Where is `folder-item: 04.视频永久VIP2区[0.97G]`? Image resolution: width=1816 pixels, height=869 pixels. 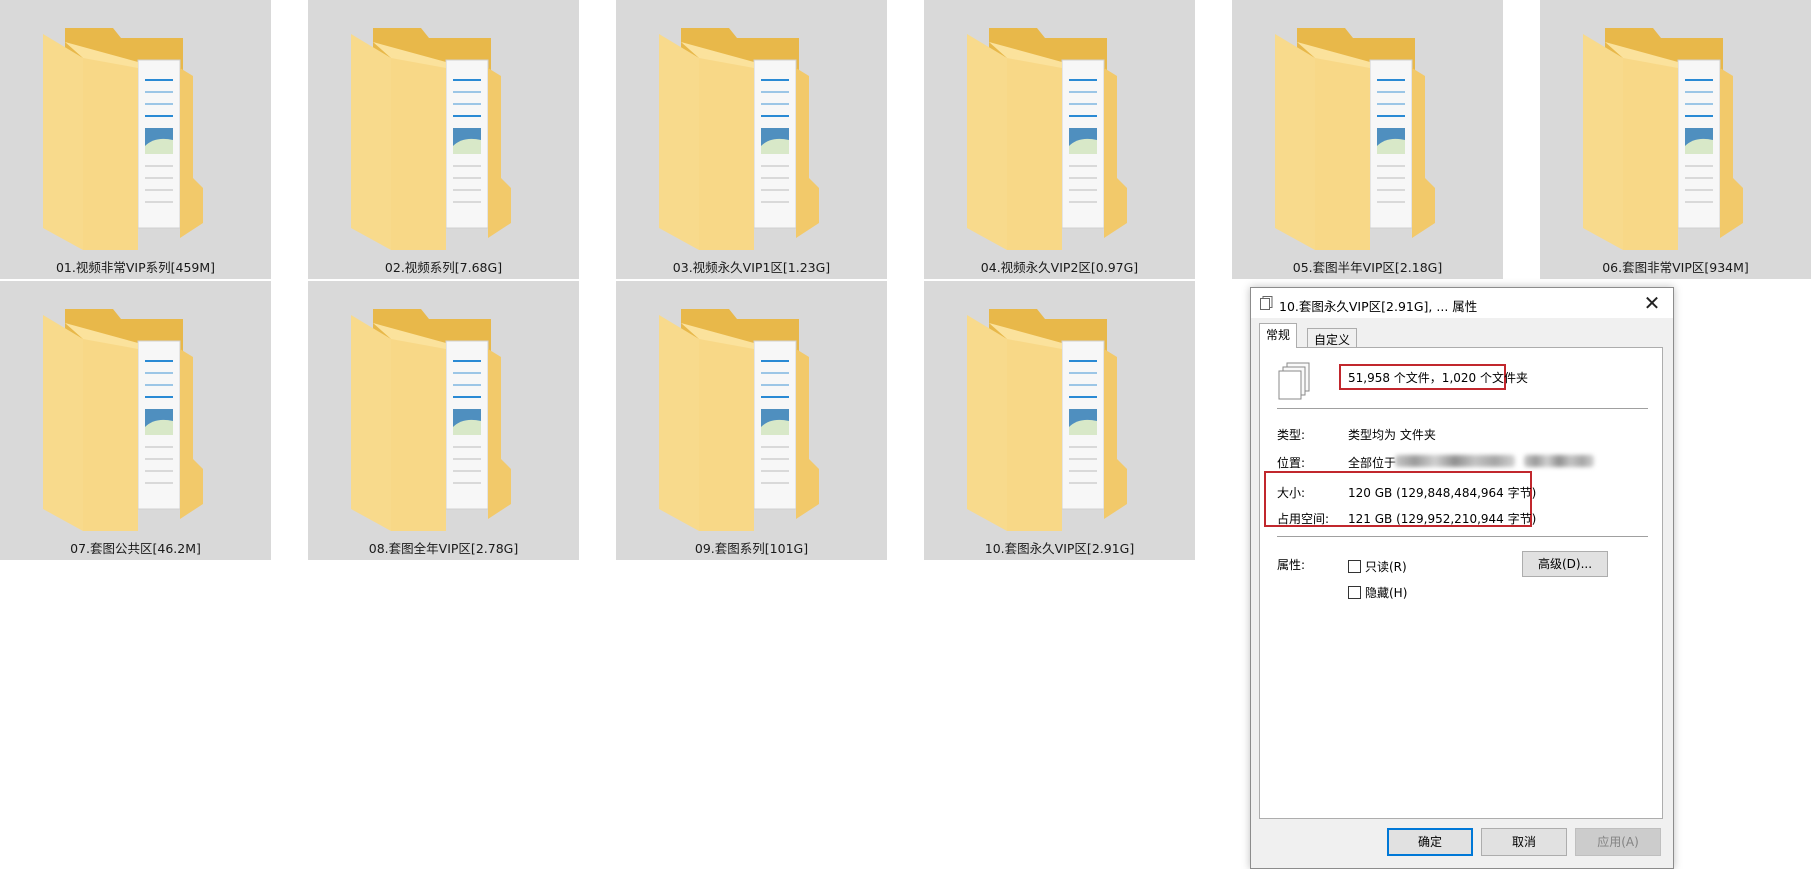
folder-item: 04.视频永久VIP2区[0.97G] is located at coordinates (1059, 139).